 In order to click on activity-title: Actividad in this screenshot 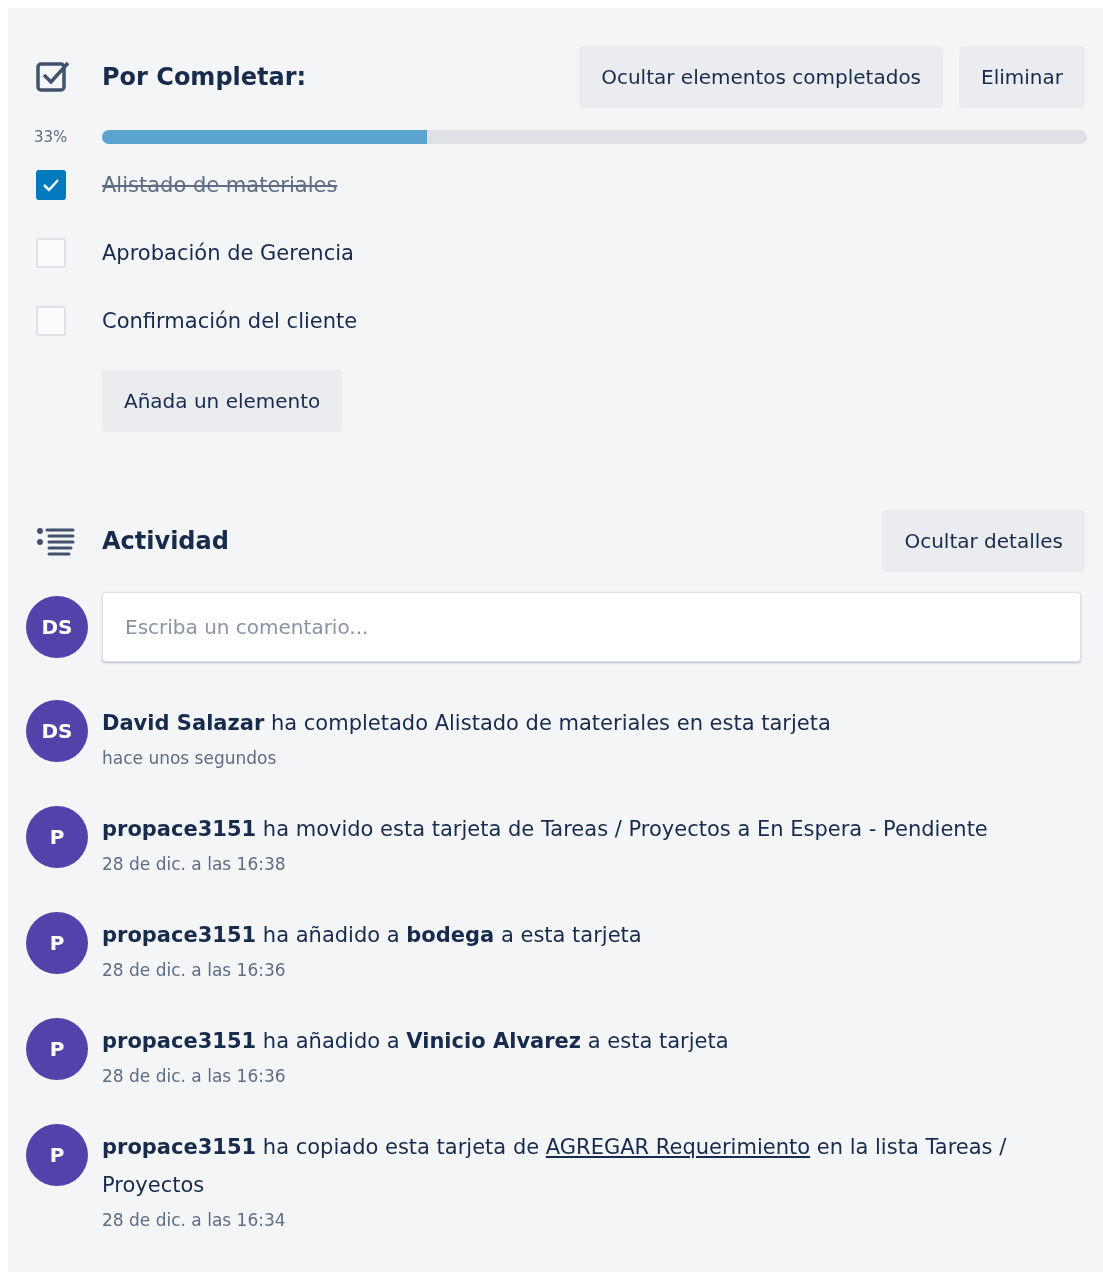, I will do `click(166, 541)`.